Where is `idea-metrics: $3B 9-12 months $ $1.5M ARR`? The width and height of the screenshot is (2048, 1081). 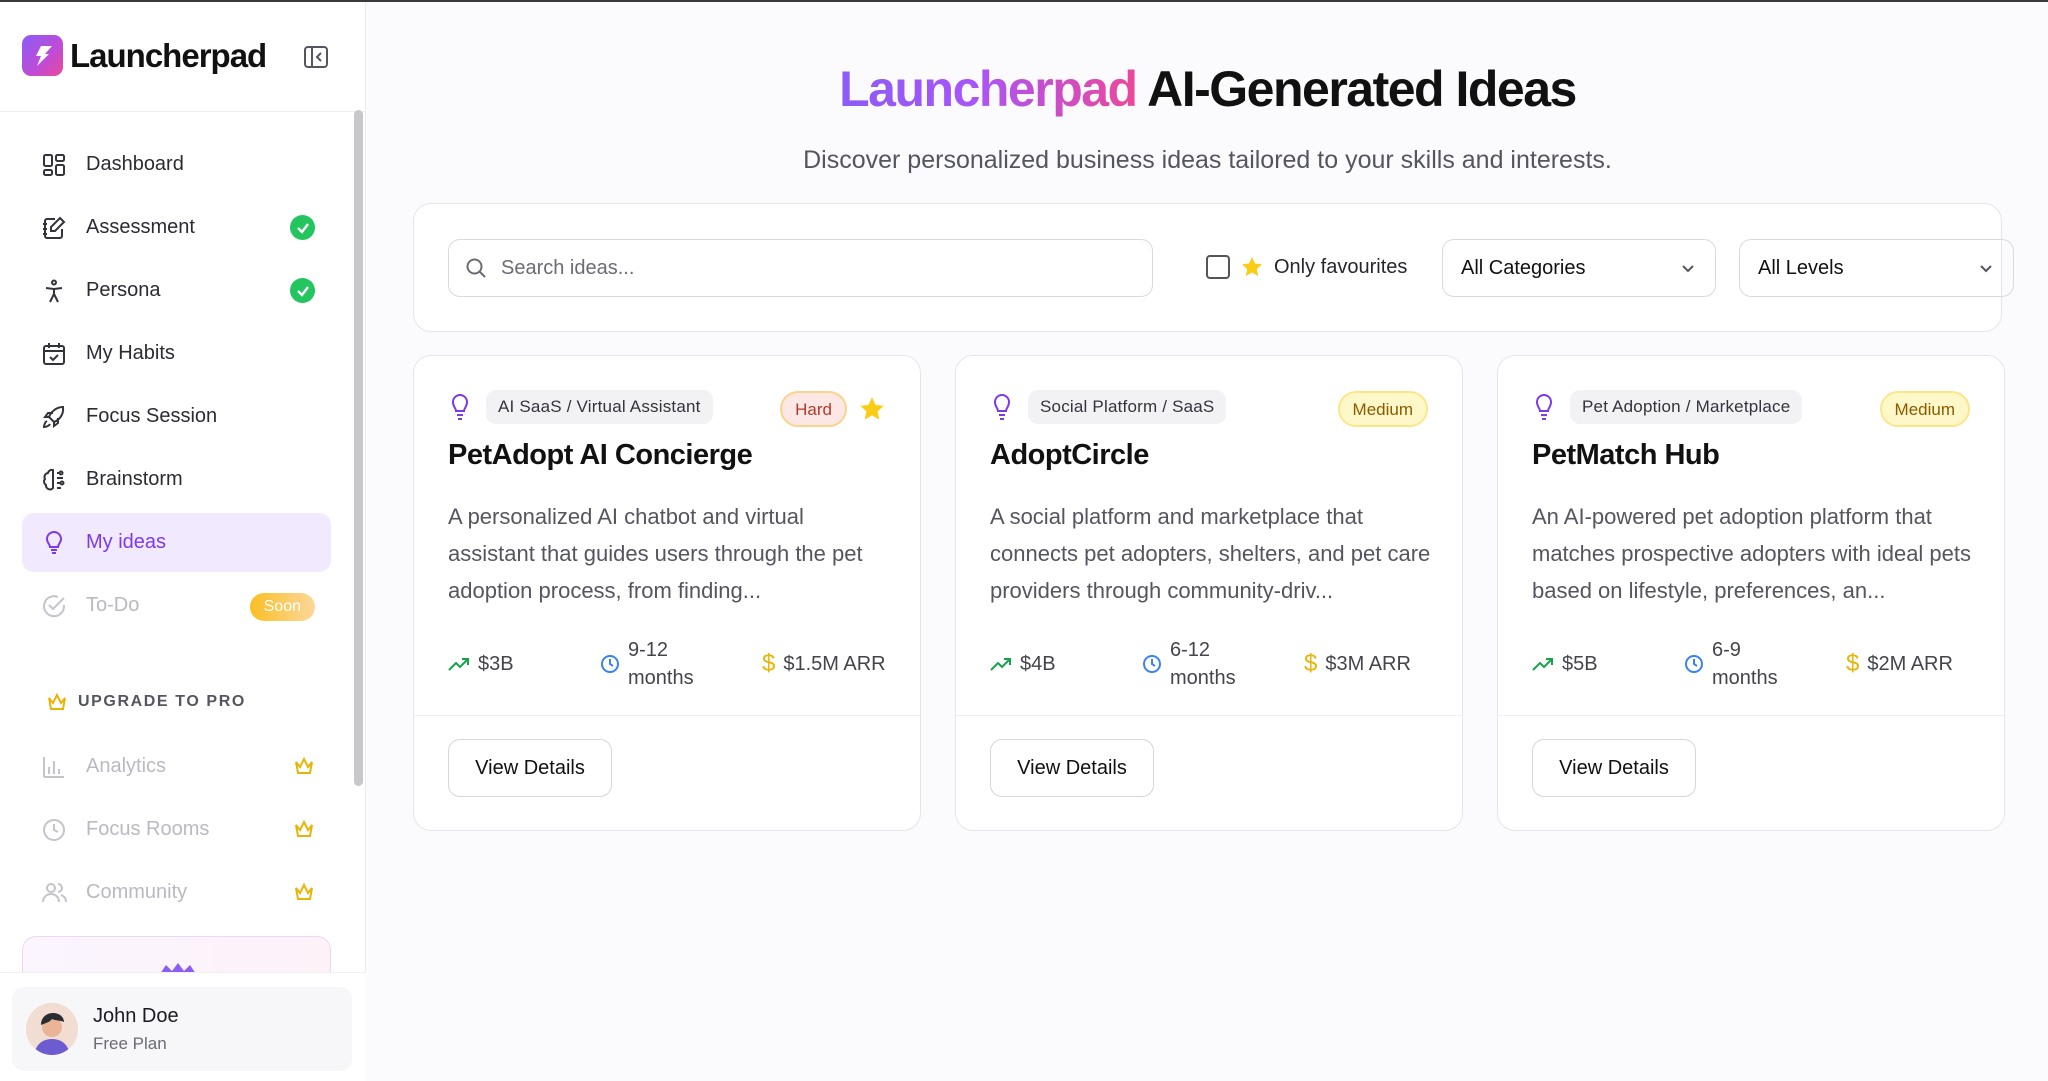
idea-metrics: $3B 9-12 months $ $1.5M ARR is located at coordinates (670, 664).